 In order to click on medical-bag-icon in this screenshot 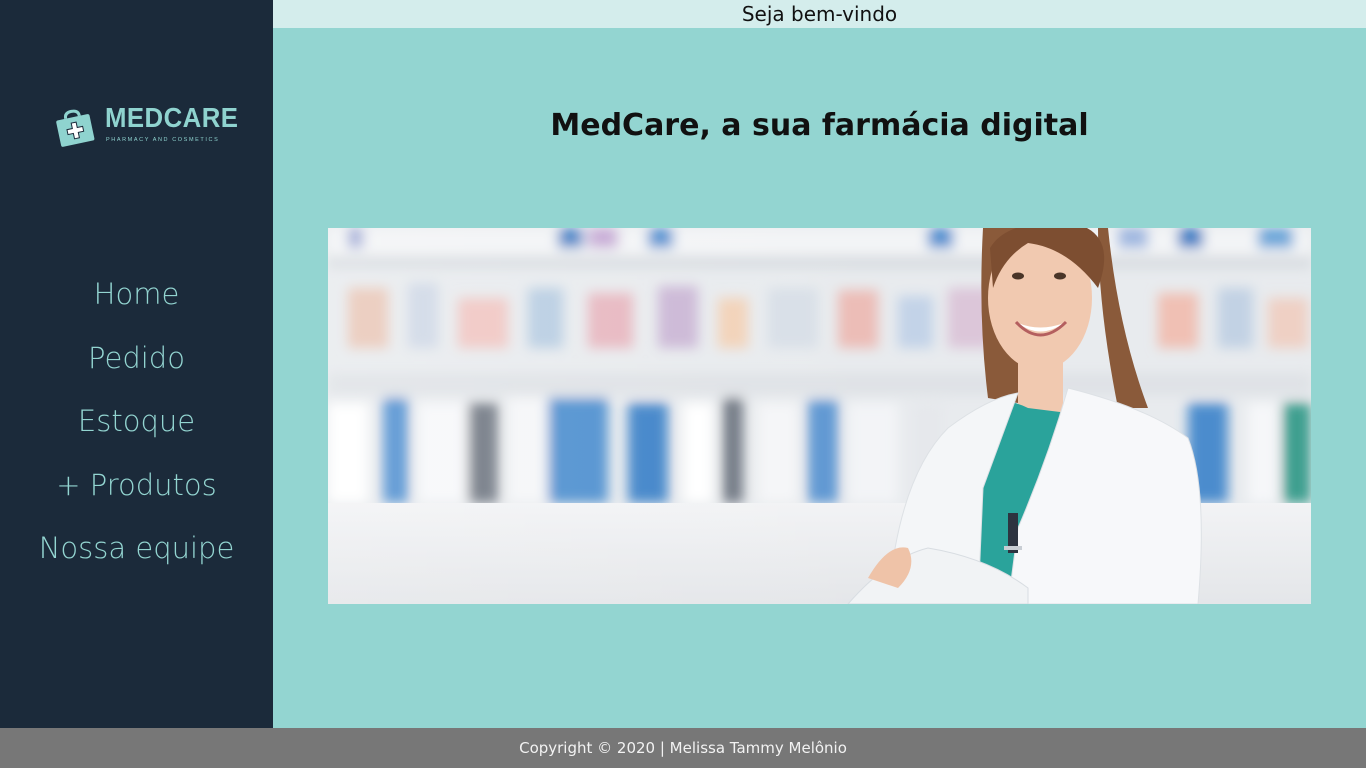, I will do `click(75, 128)`.